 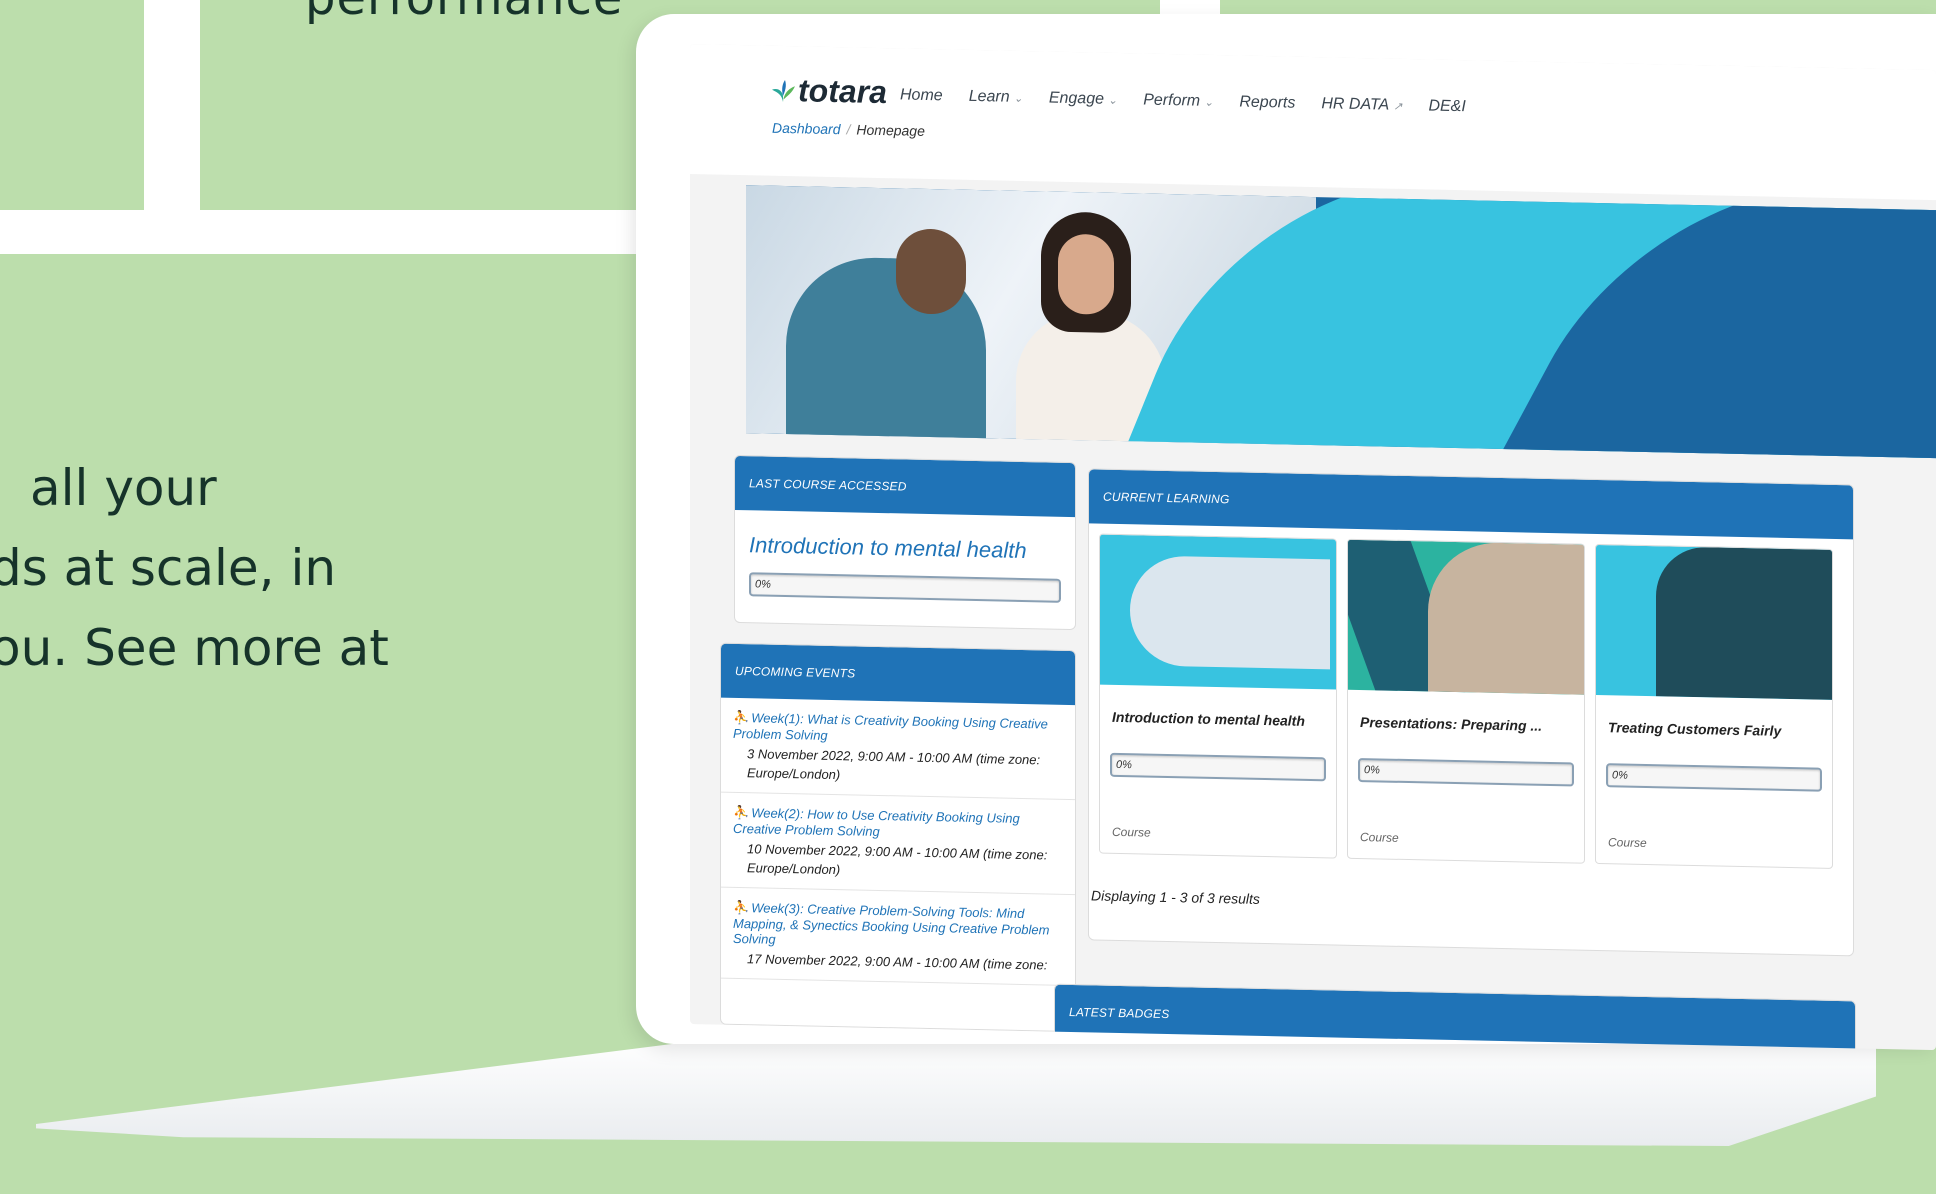 What do you see at coordinates (172, 105) in the screenshot?
I see `background-divider-vertical` at bounding box center [172, 105].